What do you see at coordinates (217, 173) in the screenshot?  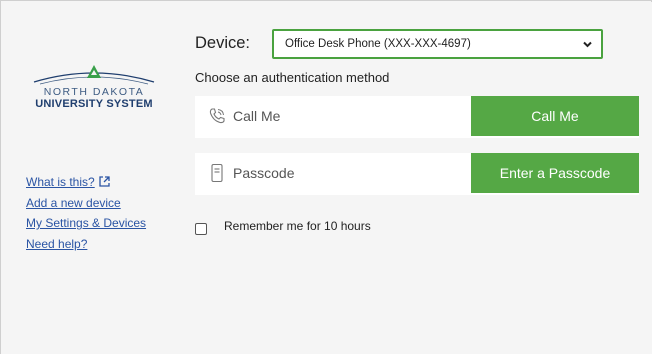 I see `passcode-token-icon` at bounding box center [217, 173].